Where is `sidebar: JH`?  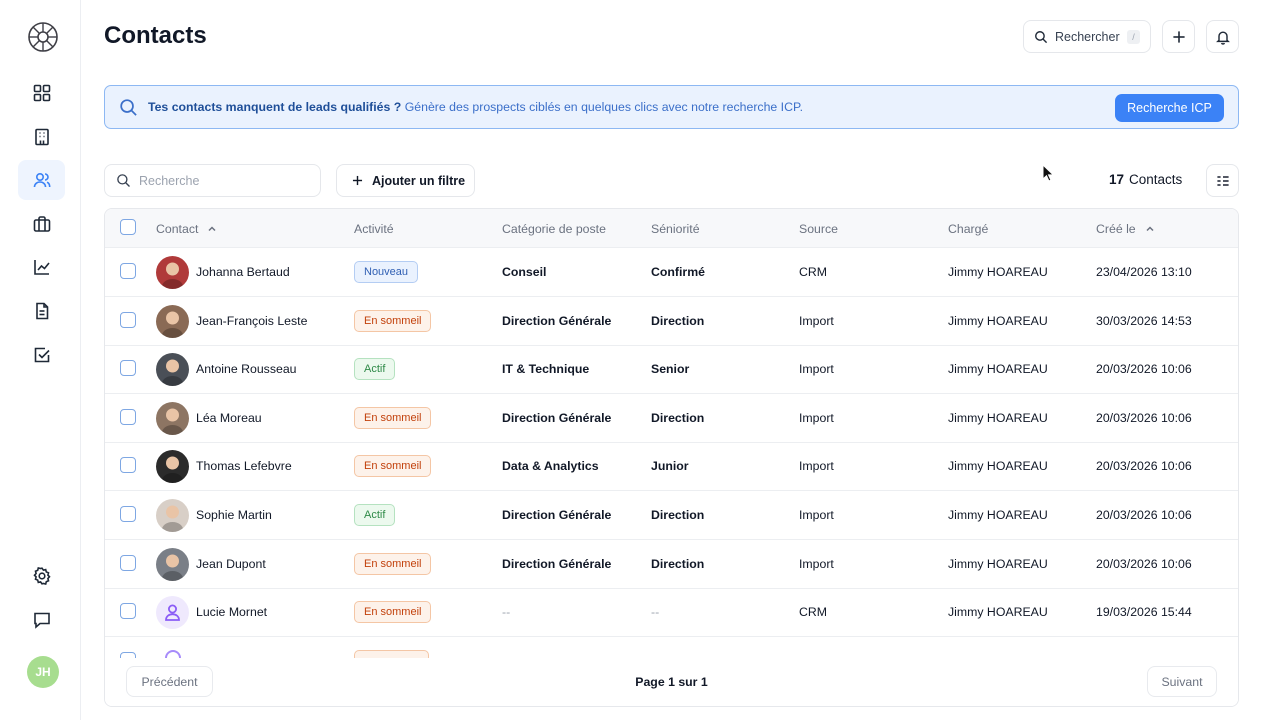
sidebar: JH is located at coordinates (40, 360).